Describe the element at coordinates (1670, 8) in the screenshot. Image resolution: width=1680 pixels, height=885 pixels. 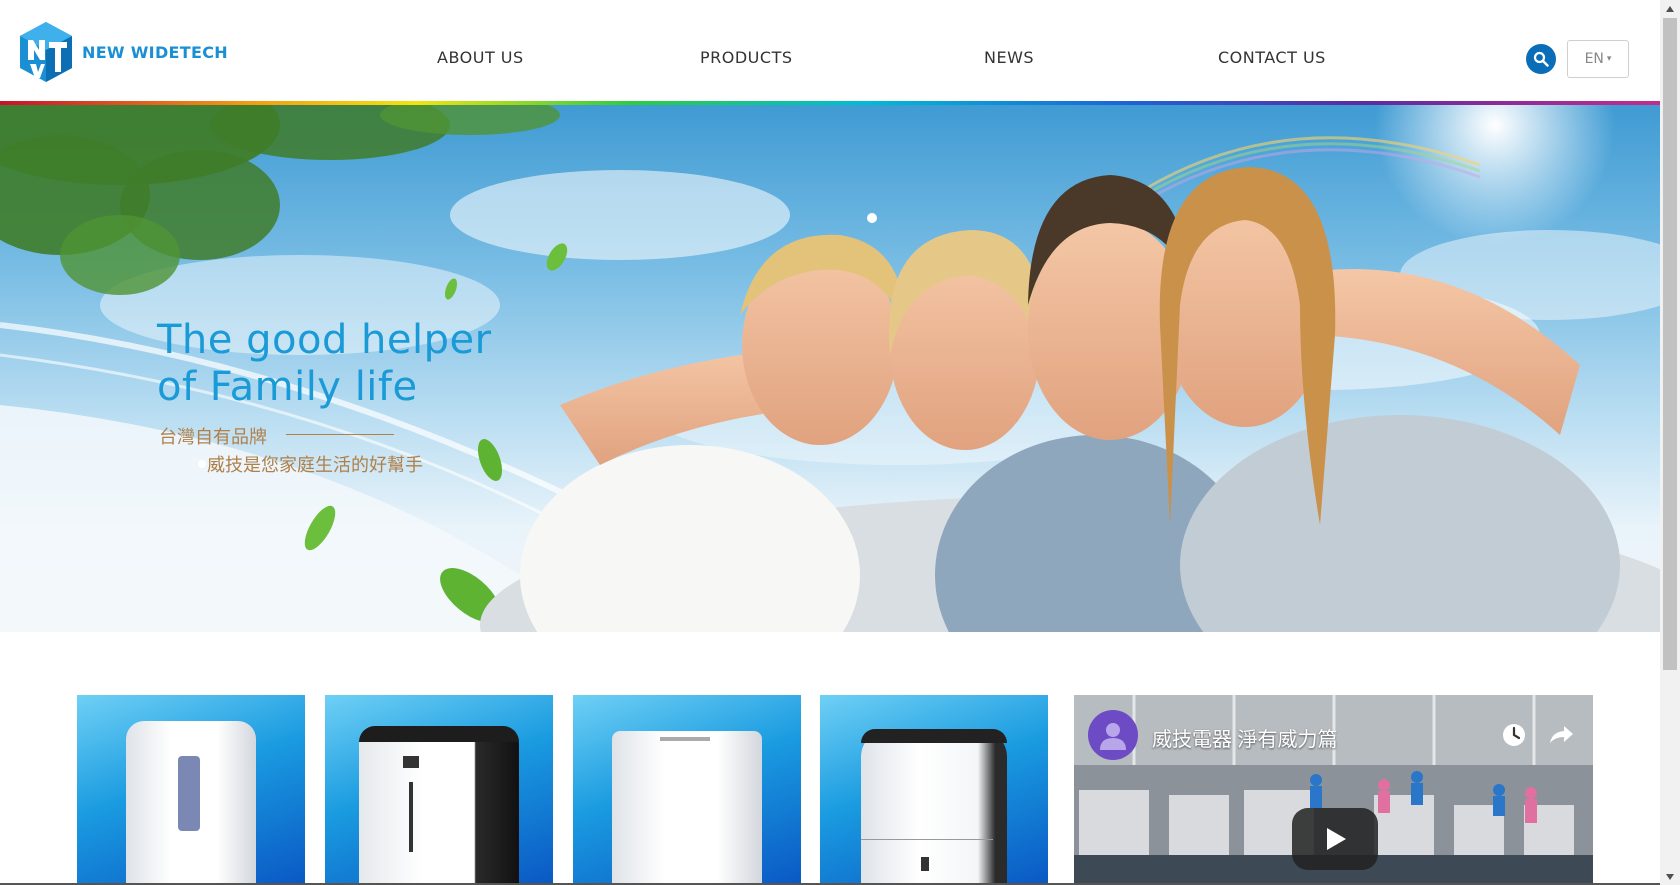
I see `scroll-up-arrow-icon` at that location.